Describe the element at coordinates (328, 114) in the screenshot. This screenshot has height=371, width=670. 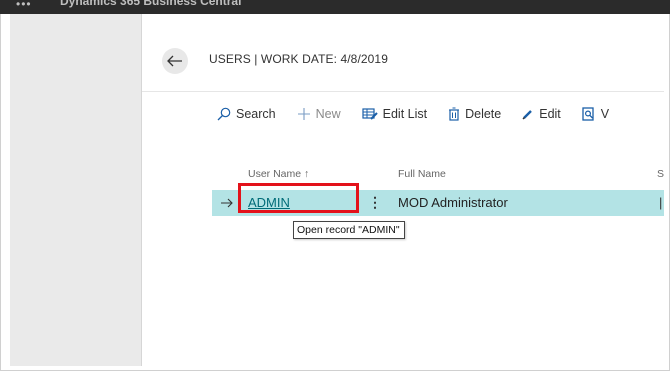
I see `new-label: New` at that location.